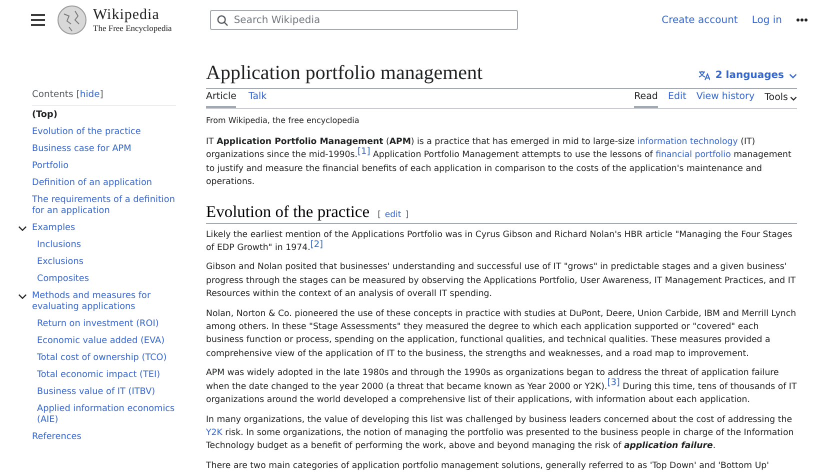  Describe the element at coordinates (283, 121) in the screenshot. I see `tagline: From Wikipedia, the free encyclopedia` at that location.